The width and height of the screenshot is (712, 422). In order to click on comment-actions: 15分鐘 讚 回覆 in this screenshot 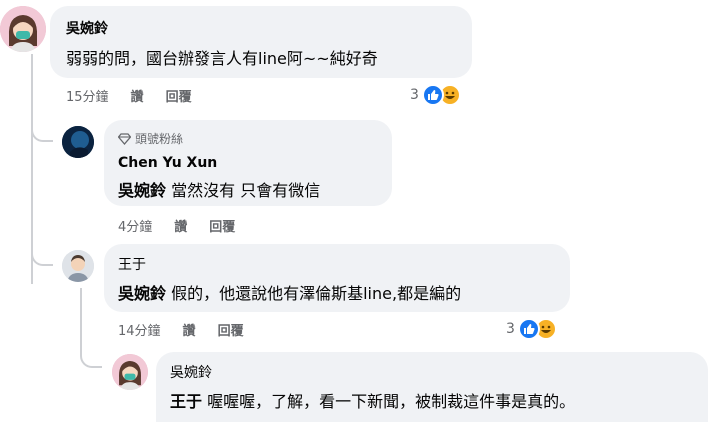, I will do `click(140, 95)`.